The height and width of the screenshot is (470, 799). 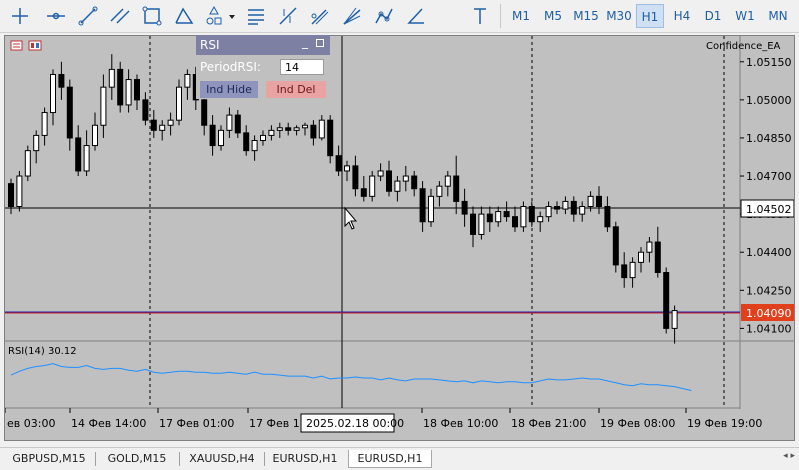 I want to click on tab-eurusd-h1: EURUSD,H1, so click(x=305, y=459).